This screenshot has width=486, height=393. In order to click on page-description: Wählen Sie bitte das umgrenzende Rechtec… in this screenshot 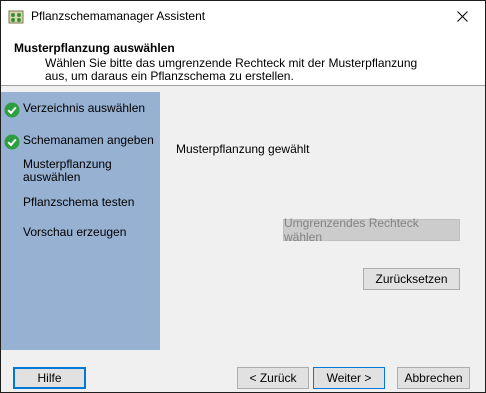, I will do `click(231, 69)`.